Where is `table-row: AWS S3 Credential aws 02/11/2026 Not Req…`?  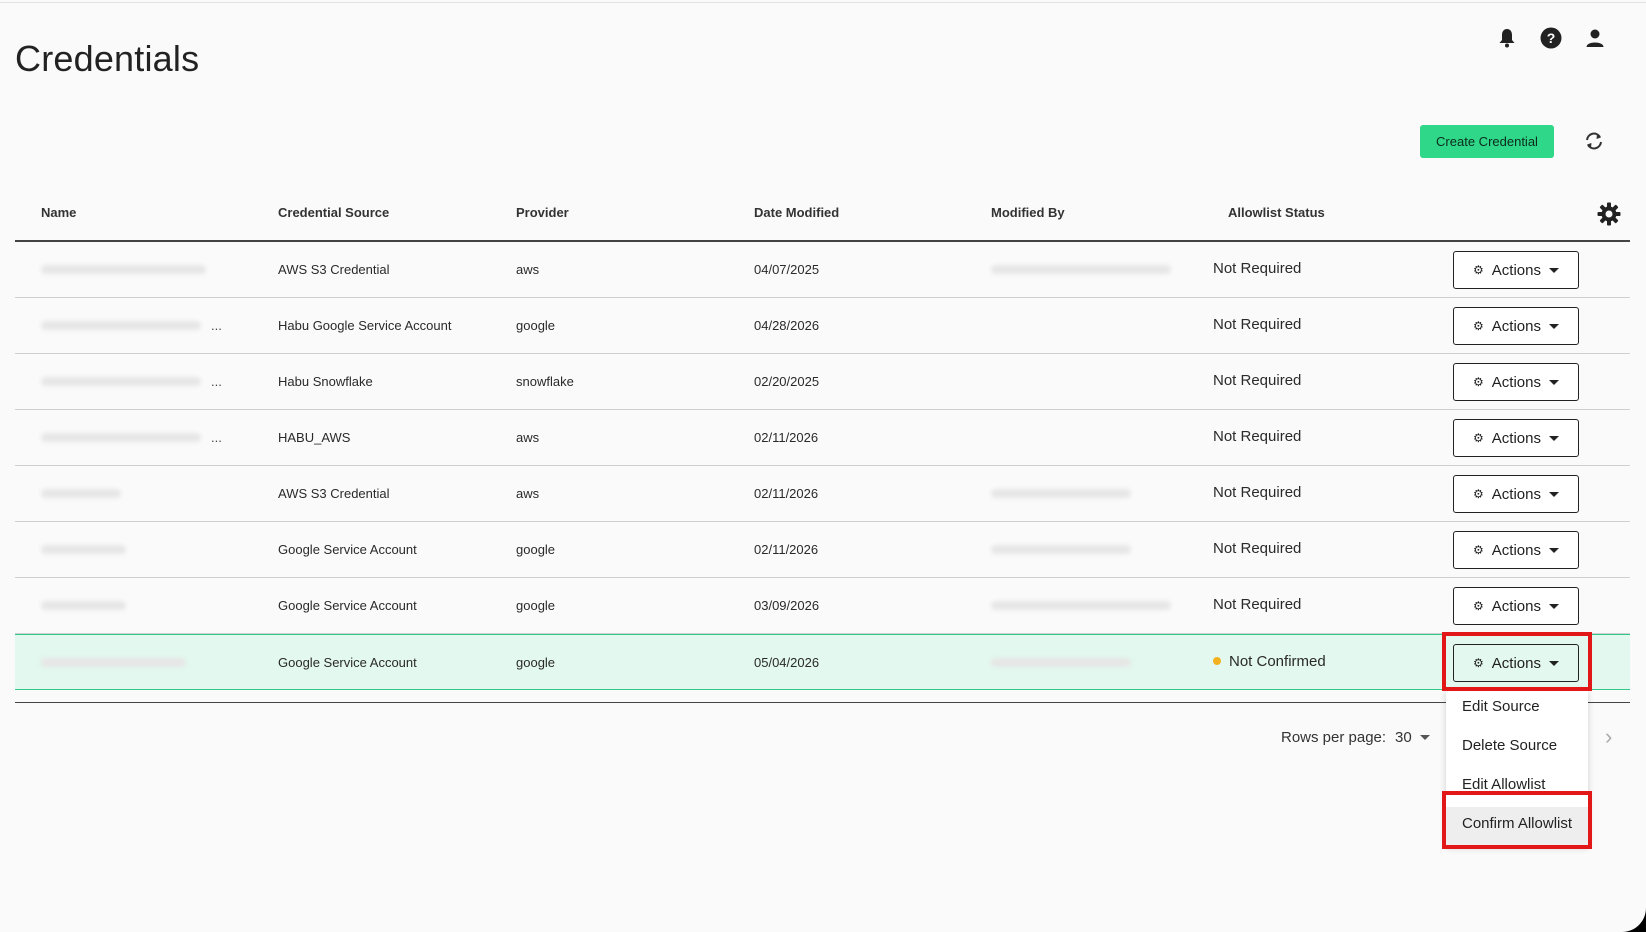 table-row: AWS S3 Credential aws 02/11/2026 Not Req… is located at coordinates (822, 494).